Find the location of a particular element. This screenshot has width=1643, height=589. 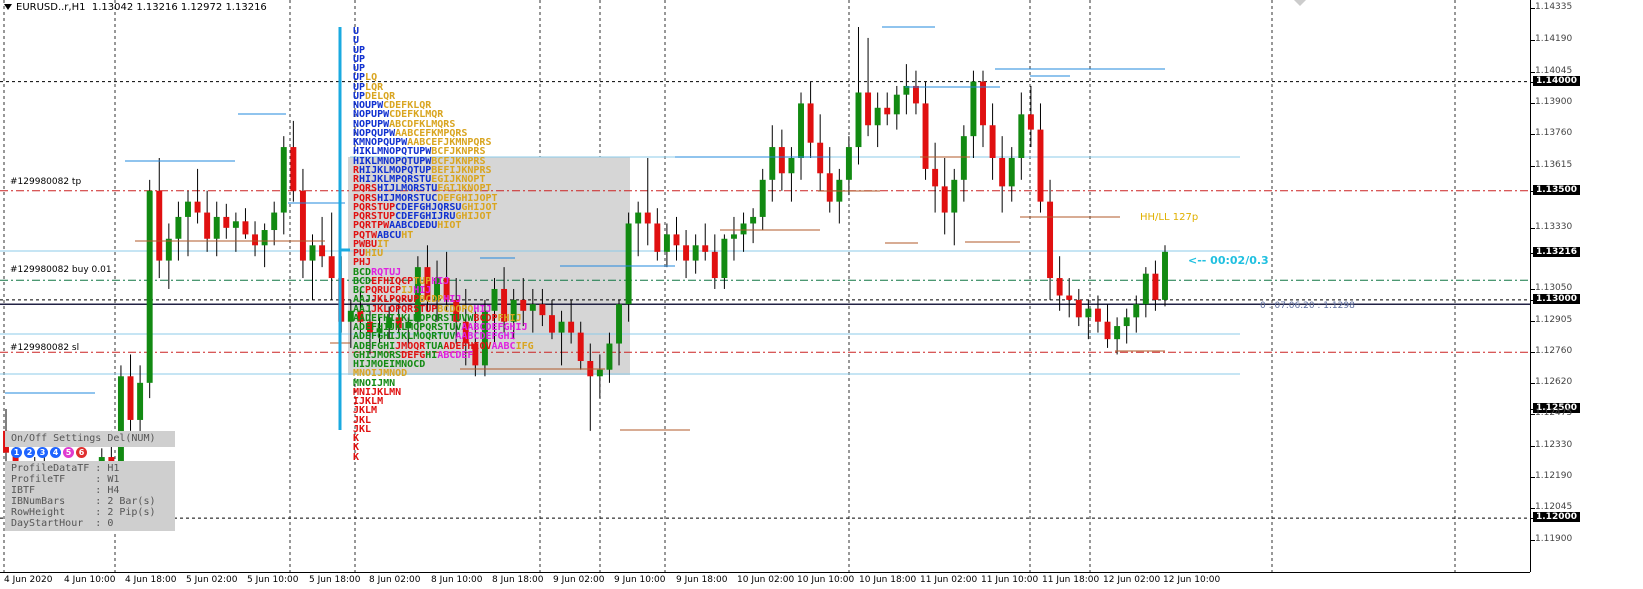

price-label: 1.12475 is located at coordinates (1554, 413).